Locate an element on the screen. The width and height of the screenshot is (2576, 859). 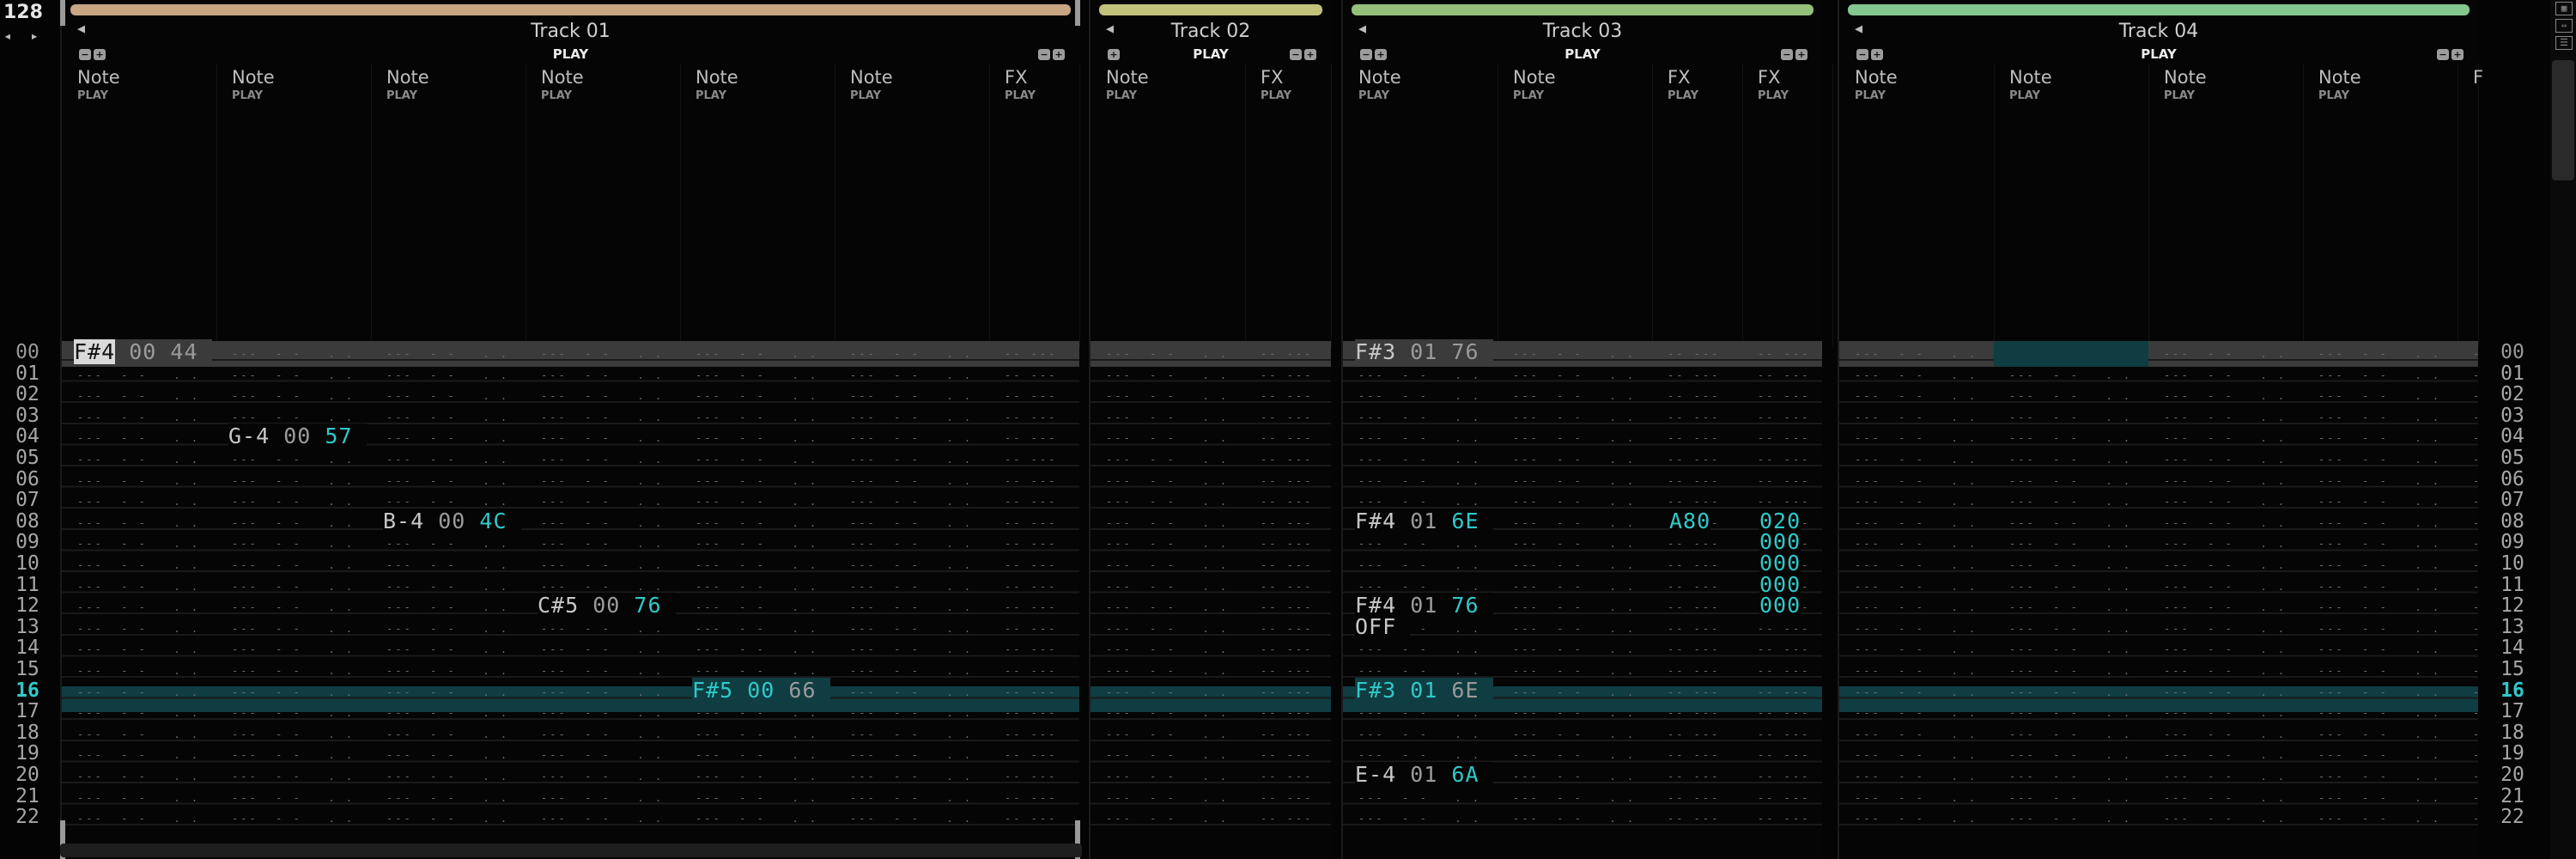
column-header: FX PLAY is located at coordinates (1787, 205).